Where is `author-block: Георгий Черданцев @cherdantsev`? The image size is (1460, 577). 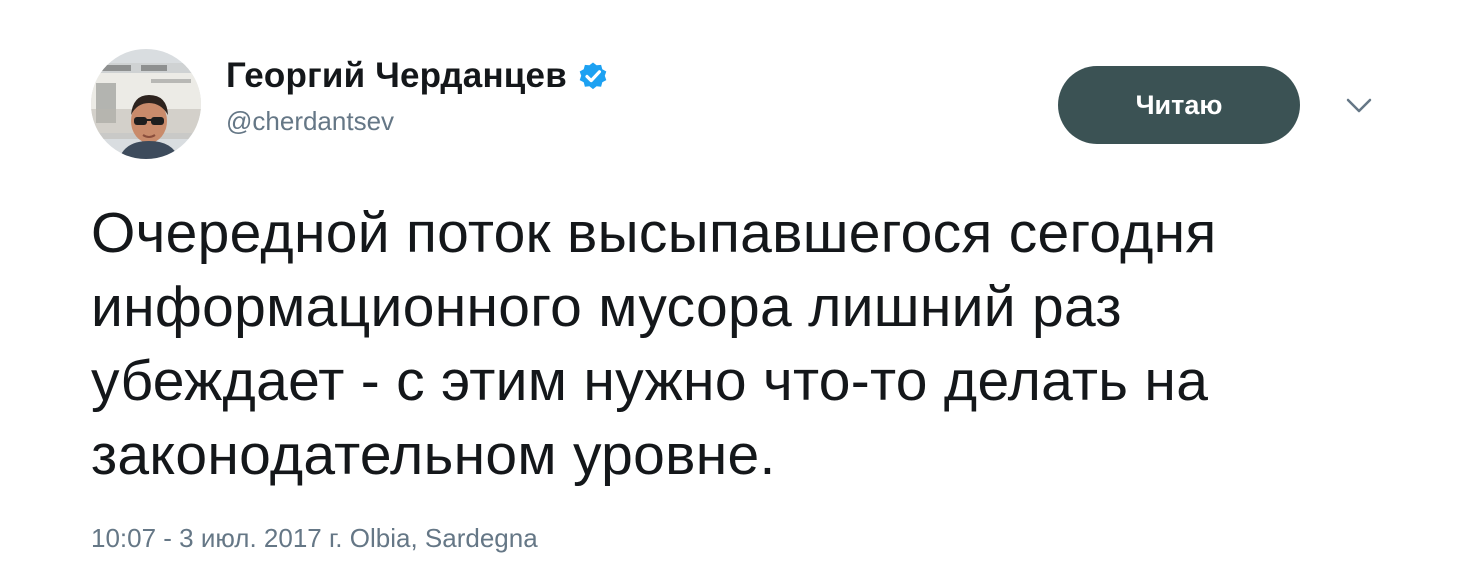
author-block: Георгий Черданцев @cherdantsev is located at coordinates (417, 96).